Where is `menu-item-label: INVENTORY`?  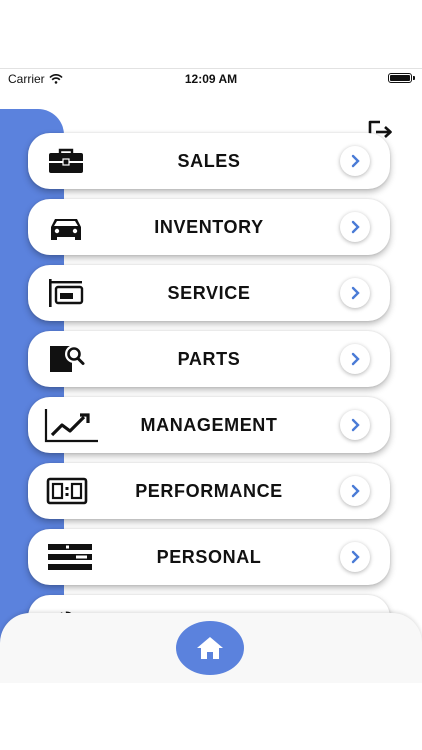 menu-item-label: INVENTORY is located at coordinates (209, 227).